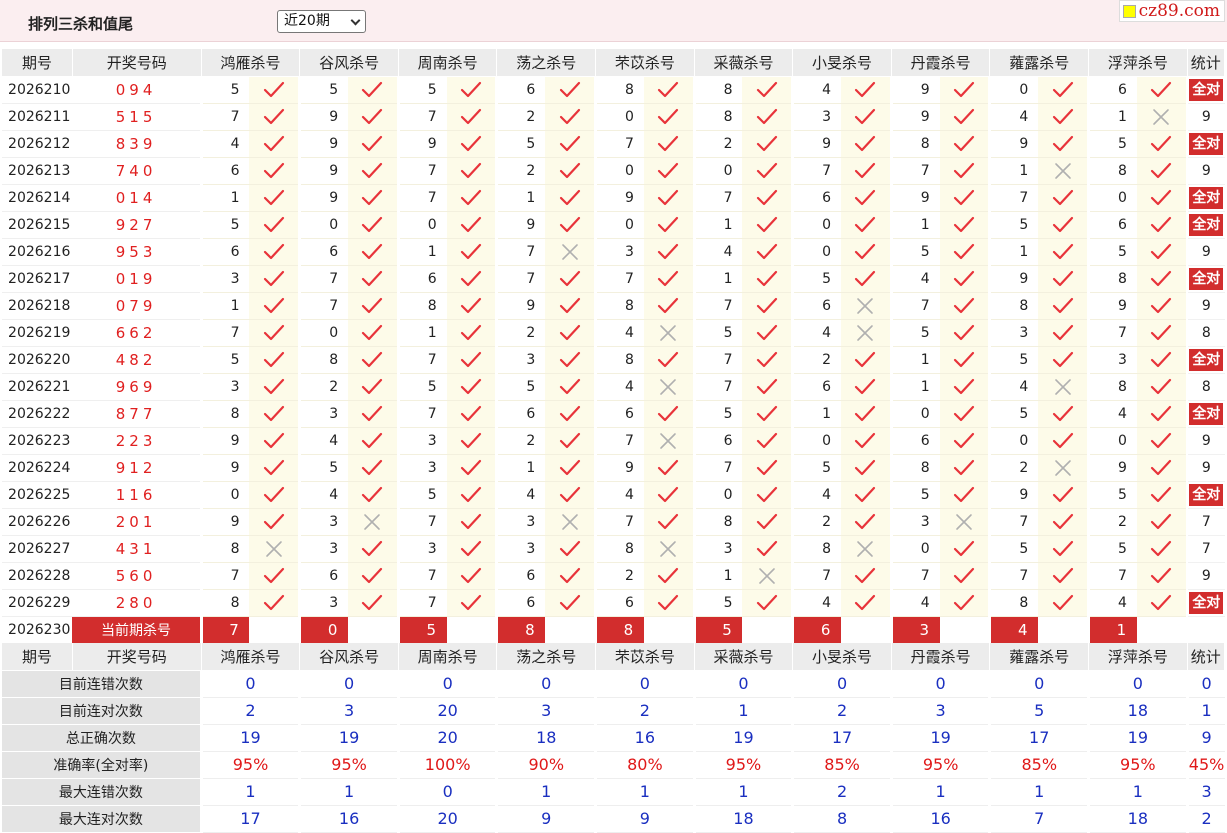 The width and height of the screenshot is (1227, 833). Describe the element at coordinates (137, 603) in the screenshot. I see `draw-number-cell: 280` at that location.